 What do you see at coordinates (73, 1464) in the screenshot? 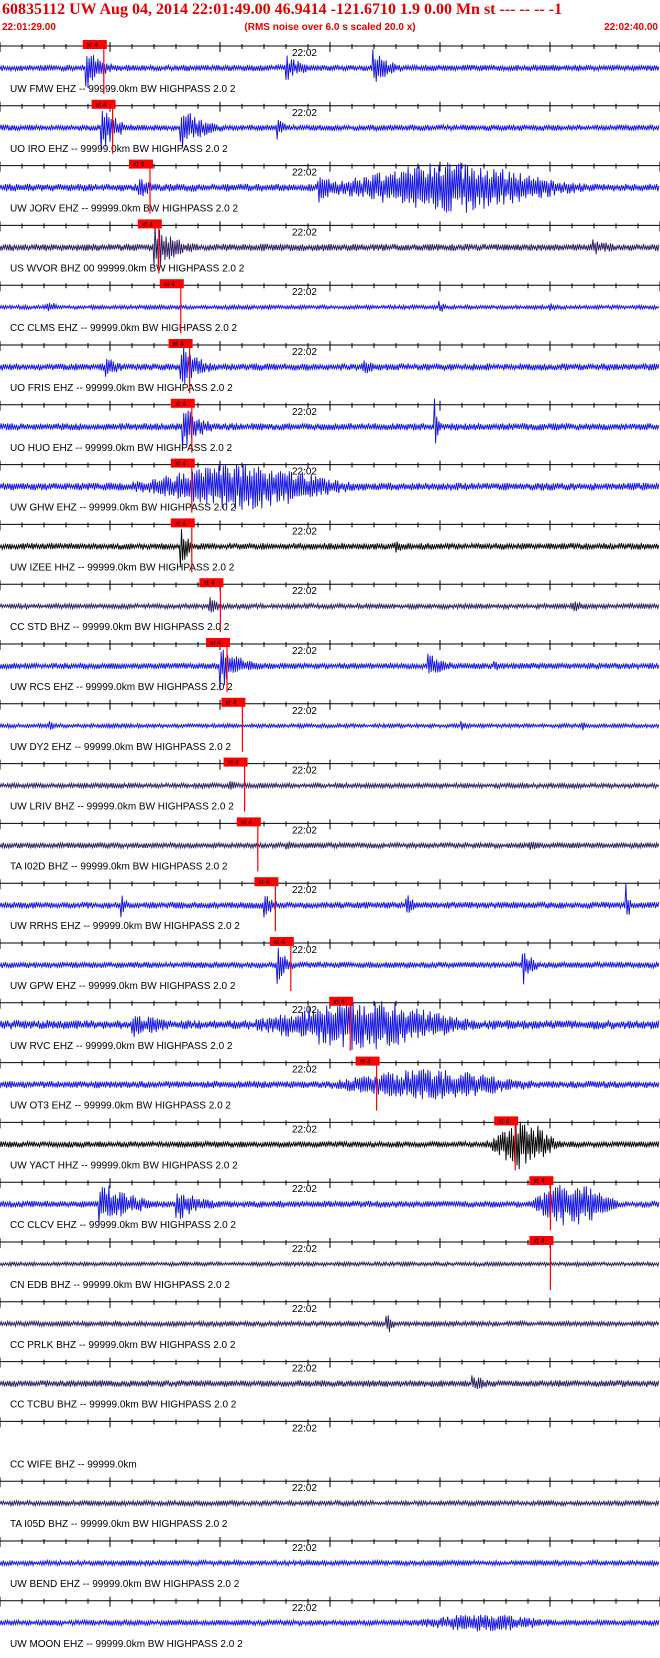
I see `trace-label: CC WIFE BHZ -- 99999.0km` at bounding box center [73, 1464].